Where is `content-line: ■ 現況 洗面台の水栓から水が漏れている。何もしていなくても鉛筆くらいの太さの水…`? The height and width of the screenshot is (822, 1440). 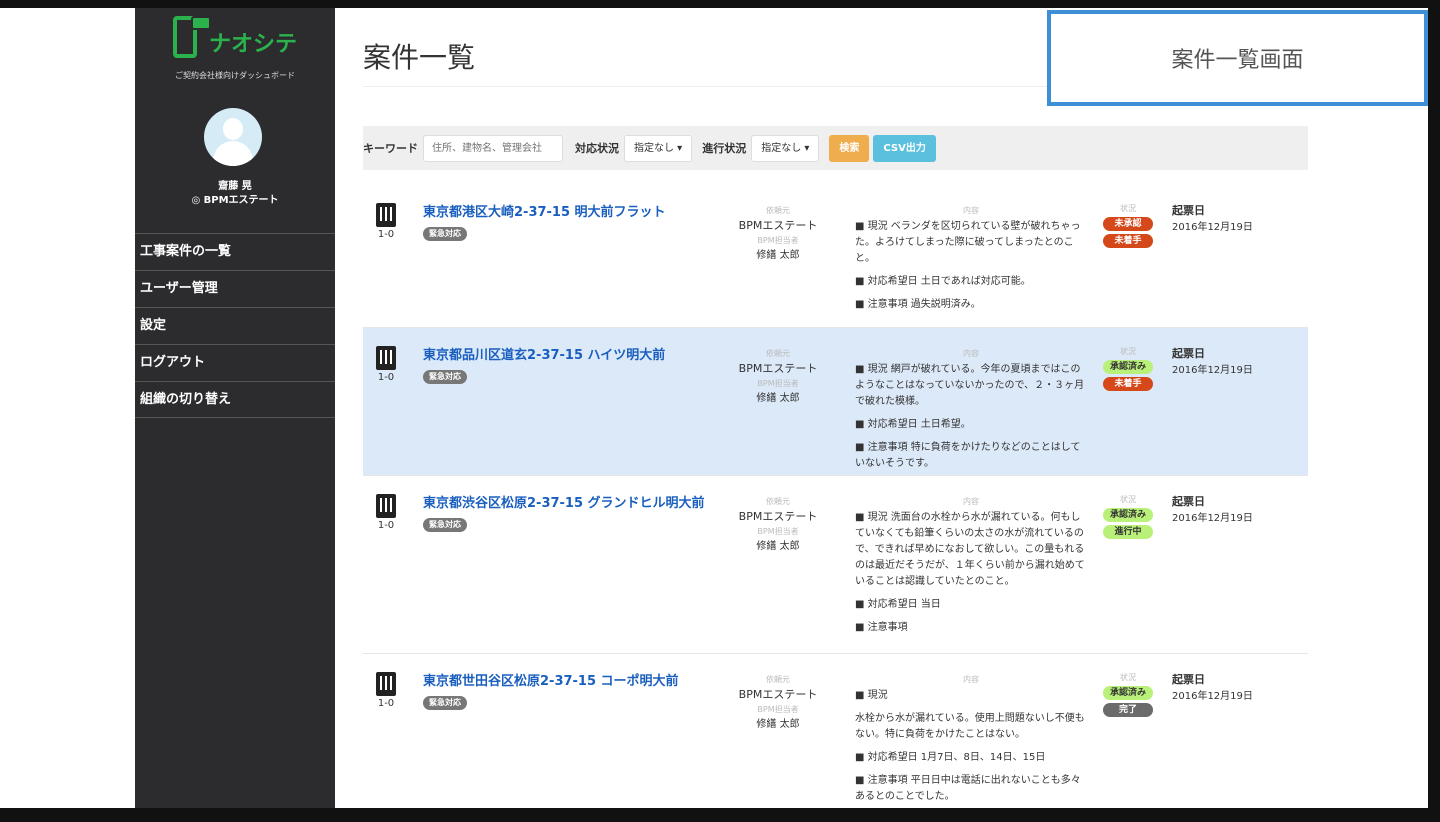 content-line: ■ 現況 洗面台の水栓から水が漏れている。何もしていなくても鉛筆くらいの太さの水… is located at coordinates (970, 549).